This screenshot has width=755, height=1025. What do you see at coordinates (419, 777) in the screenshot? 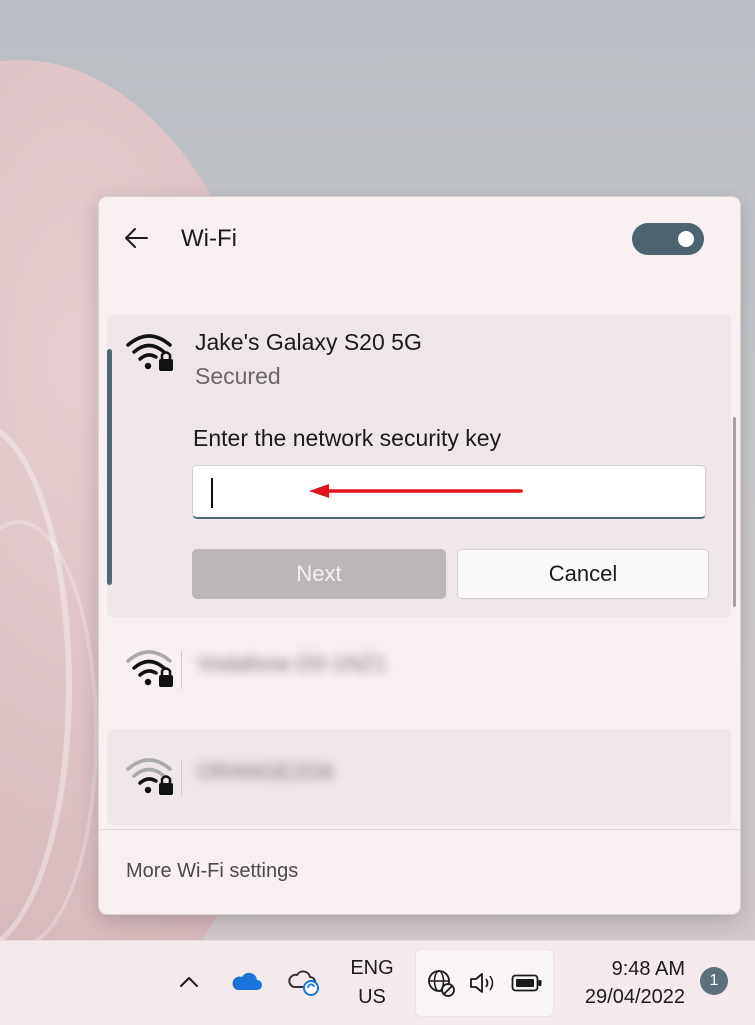
I see `network-item: ORANGE2G6` at bounding box center [419, 777].